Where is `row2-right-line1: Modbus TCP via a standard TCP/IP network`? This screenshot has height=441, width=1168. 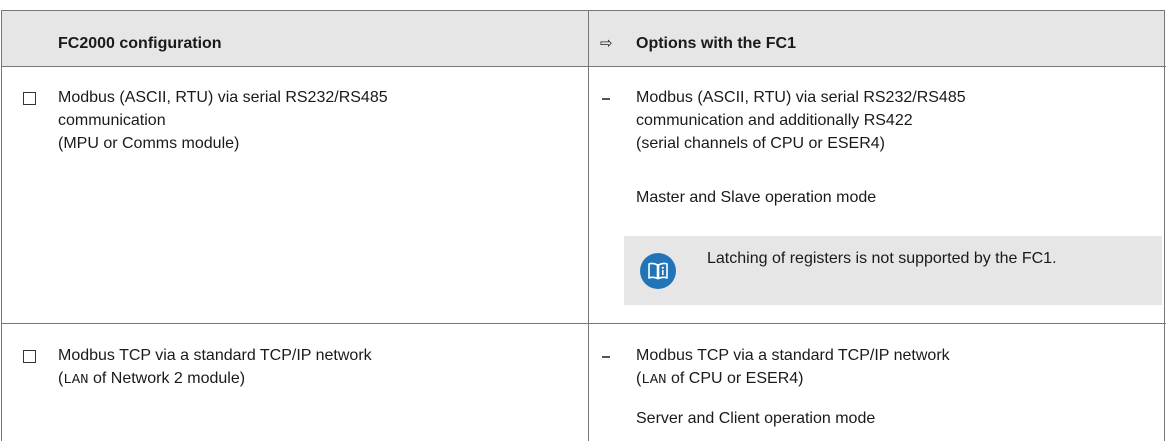
row2-right-line1: Modbus TCP via a standard TCP/IP network is located at coordinates (793, 355).